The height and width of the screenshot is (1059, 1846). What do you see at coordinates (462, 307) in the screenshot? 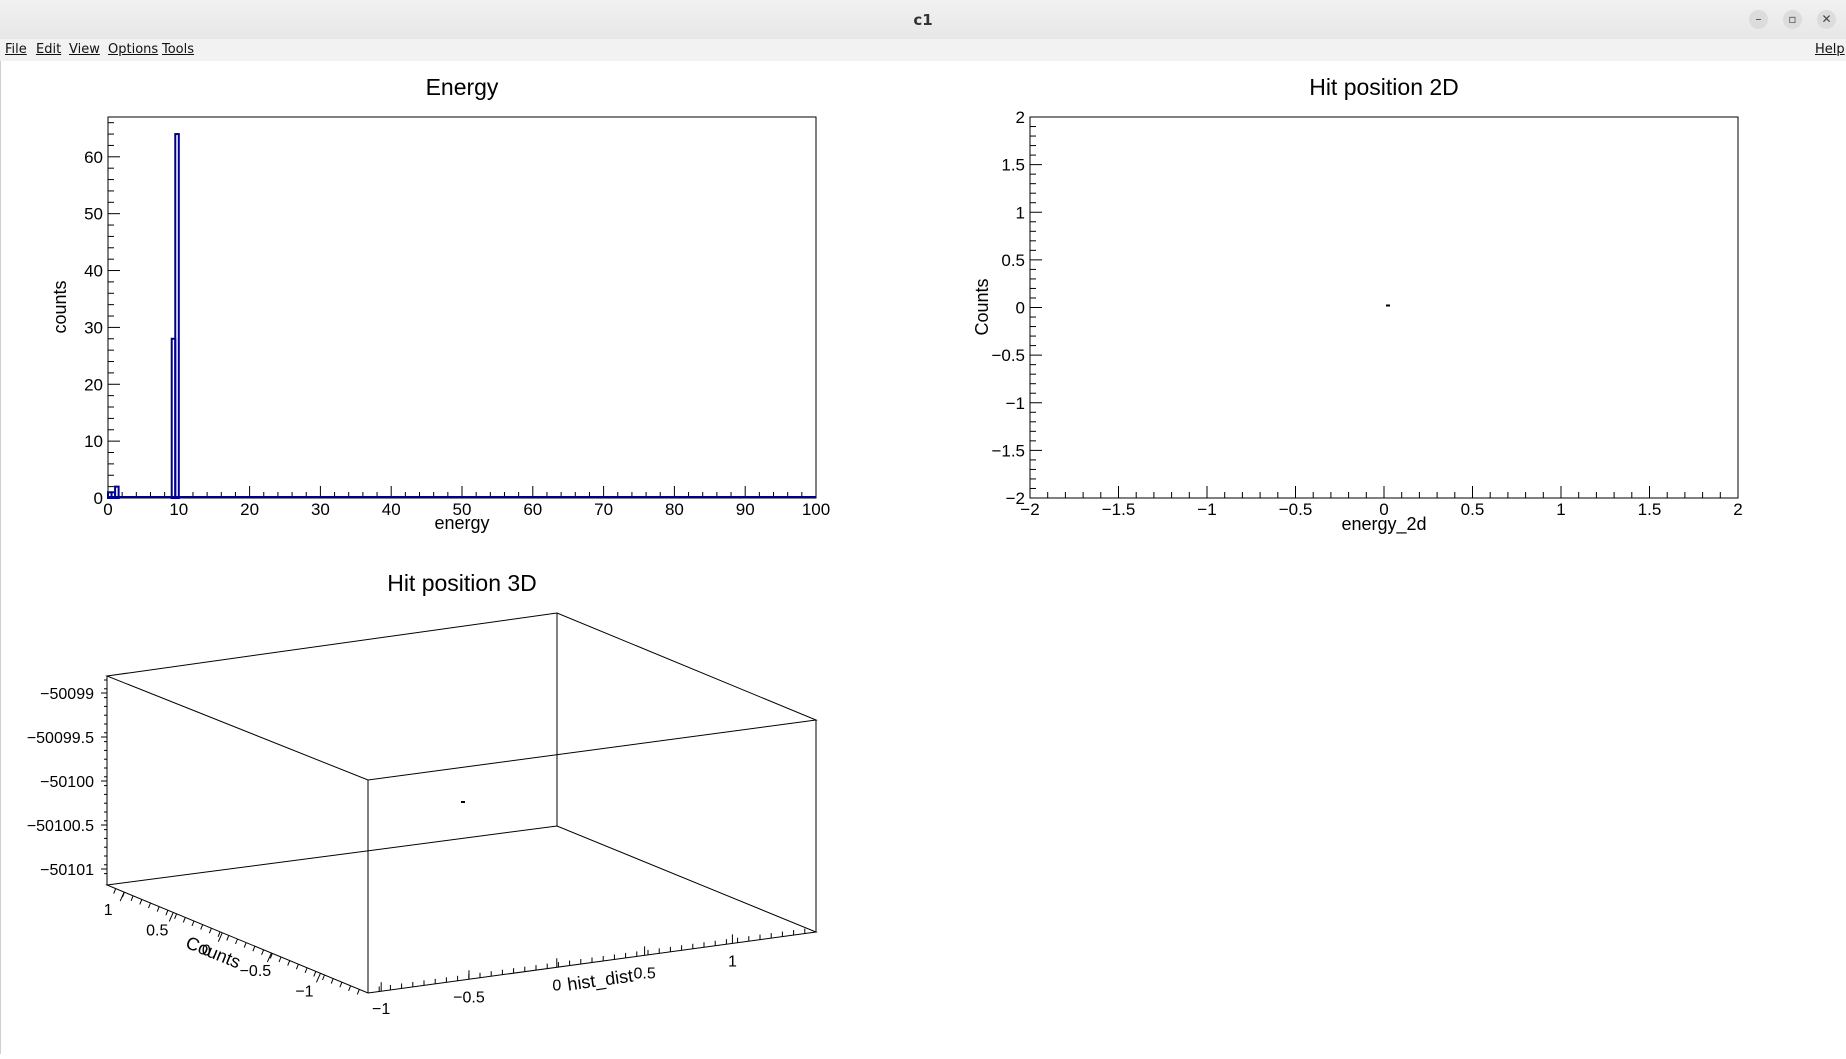
I see `energy-frame` at bounding box center [462, 307].